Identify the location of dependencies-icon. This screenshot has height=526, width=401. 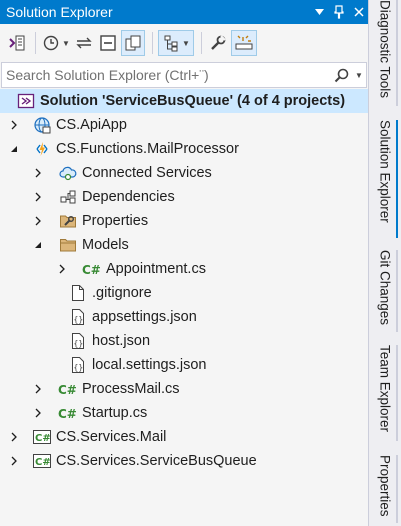
(68, 197).